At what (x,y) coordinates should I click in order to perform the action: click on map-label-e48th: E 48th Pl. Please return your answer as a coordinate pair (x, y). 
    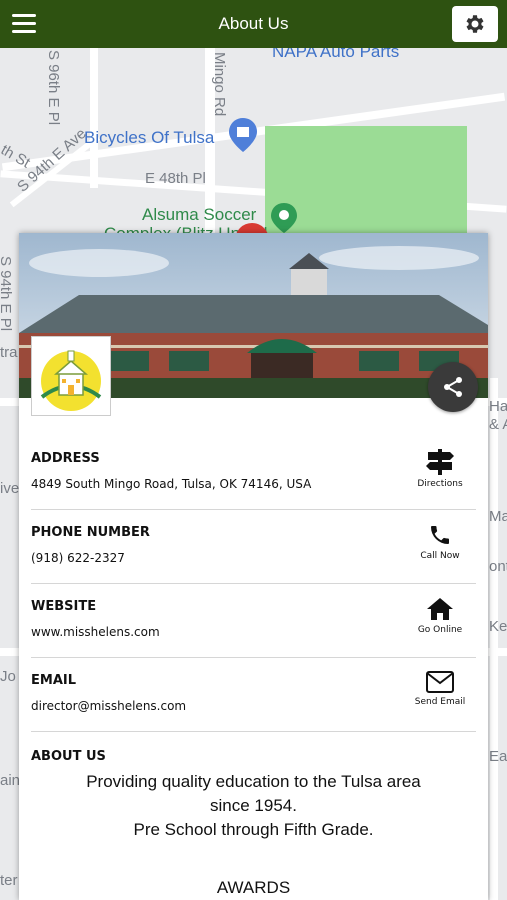
    Looking at the image, I should click on (175, 178).